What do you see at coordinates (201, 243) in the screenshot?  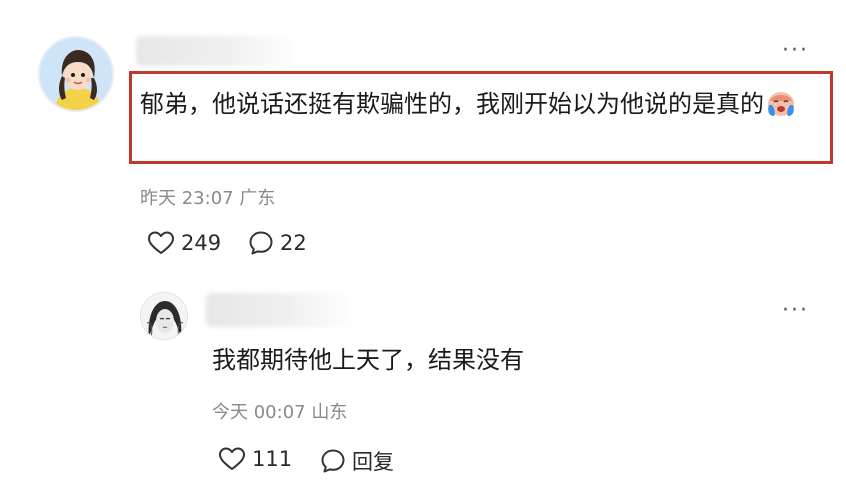 I see `comment-like-count: 249` at bounding box center [201, 243].